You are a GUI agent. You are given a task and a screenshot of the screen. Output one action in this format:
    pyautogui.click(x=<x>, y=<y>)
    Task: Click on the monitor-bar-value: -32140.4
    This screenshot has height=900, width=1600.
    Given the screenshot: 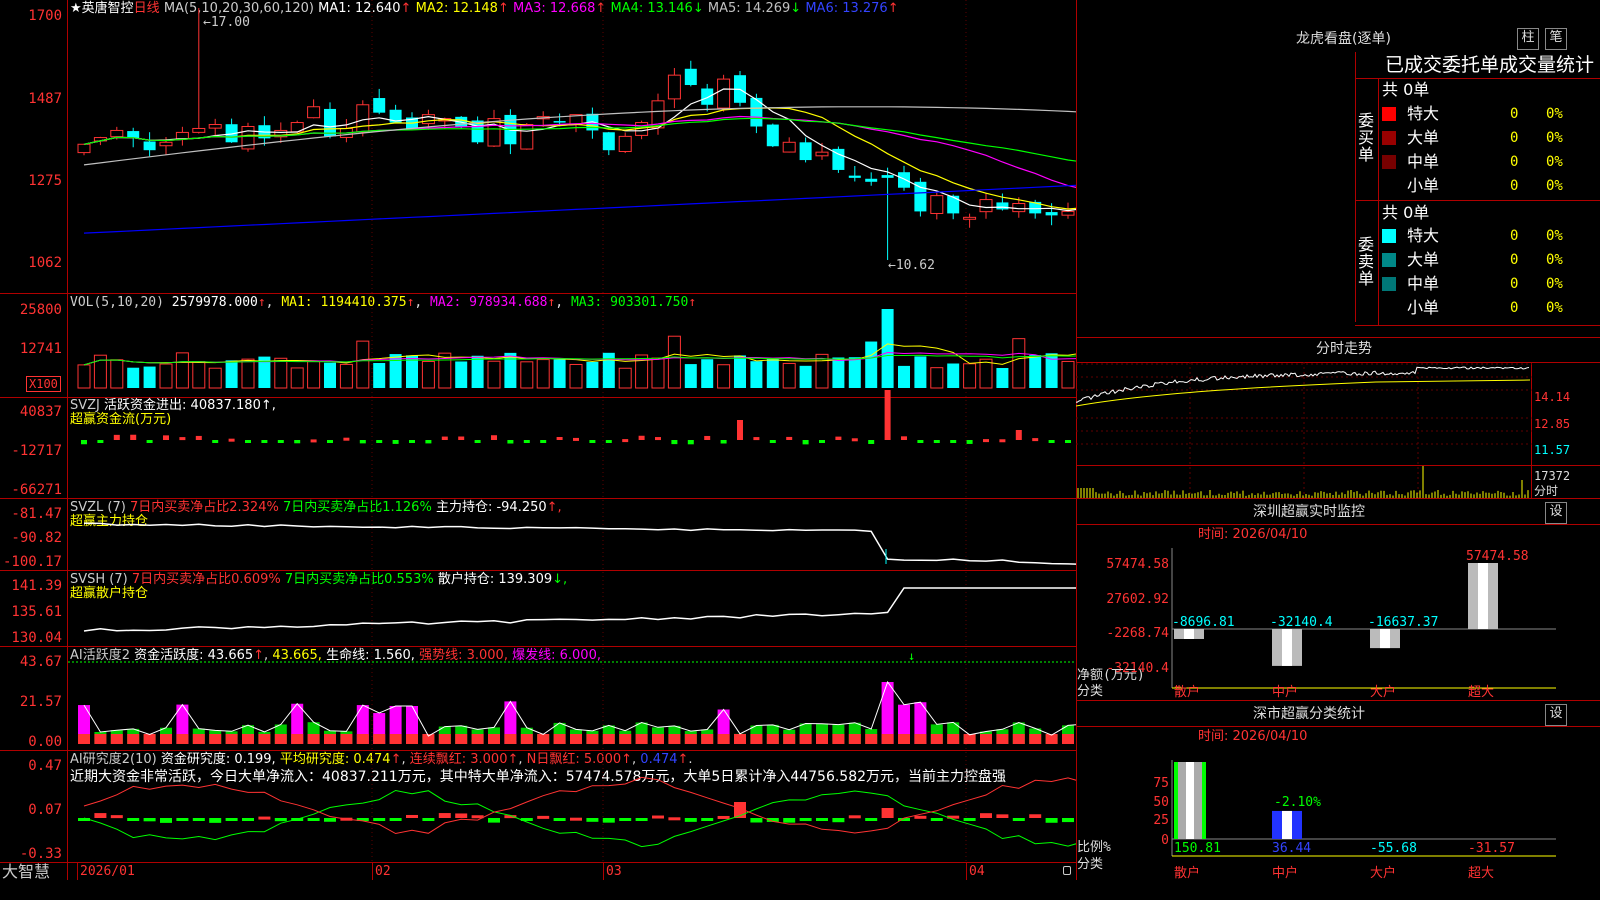 What is the action you would take?
    pyautogui.click(x=1301, y=622)
    